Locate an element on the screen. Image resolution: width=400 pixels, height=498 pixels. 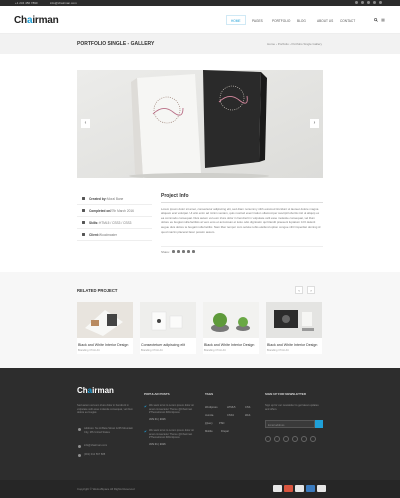
gallery-next-button: › is located at coordinates (314, 123).